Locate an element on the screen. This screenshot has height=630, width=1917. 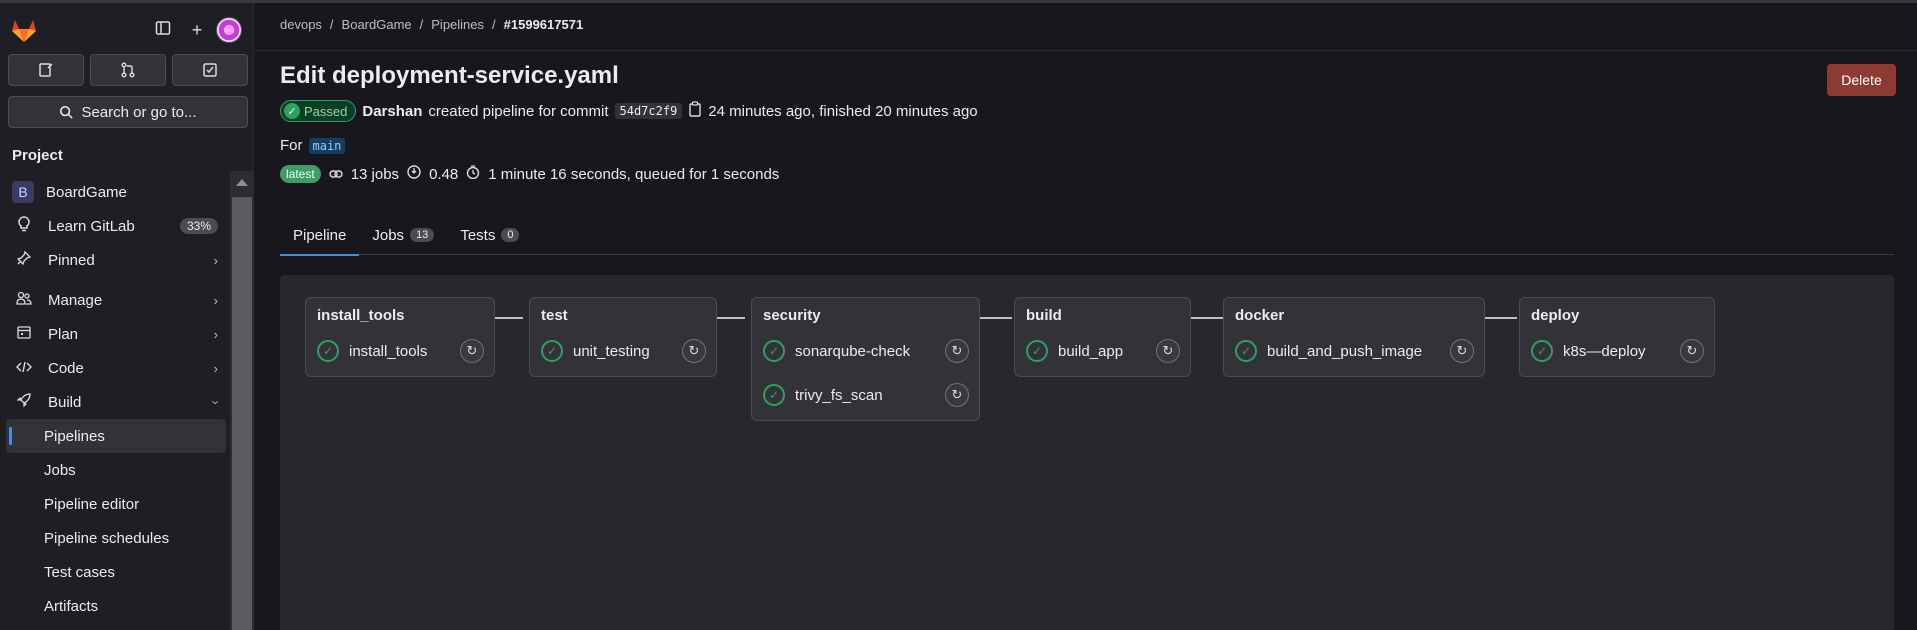
sidebar-item-label: Build is located at coordinates (65, 402).